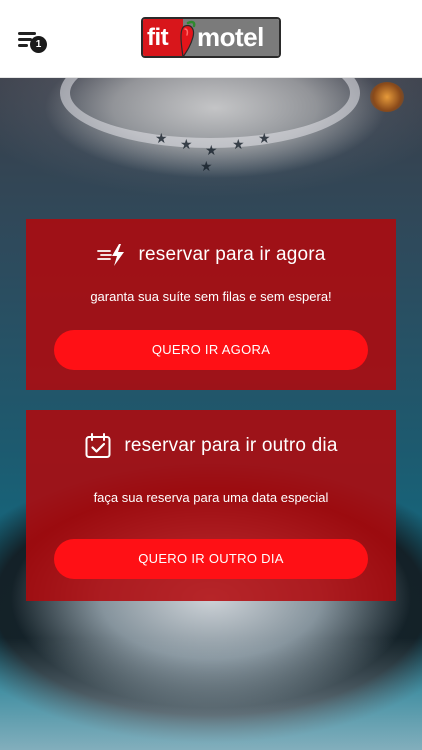 Image resolution: width=422 pixels, height=750 pixels. Describe the element at coordinates (211, 350) in the screenshot. I see `go-now-button: QUERO IR AGORA` at that location.